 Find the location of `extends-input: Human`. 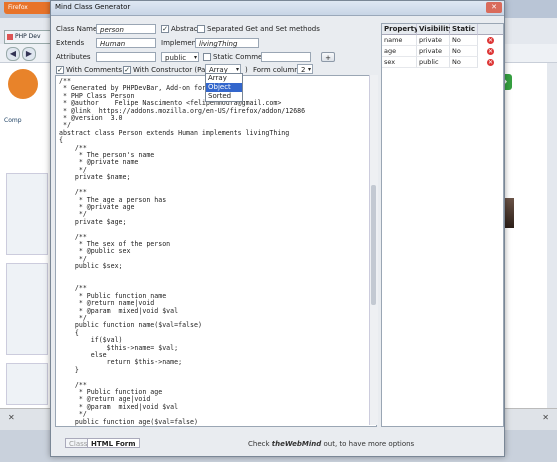

extends-input: Human is located at coordinates (126, 43).